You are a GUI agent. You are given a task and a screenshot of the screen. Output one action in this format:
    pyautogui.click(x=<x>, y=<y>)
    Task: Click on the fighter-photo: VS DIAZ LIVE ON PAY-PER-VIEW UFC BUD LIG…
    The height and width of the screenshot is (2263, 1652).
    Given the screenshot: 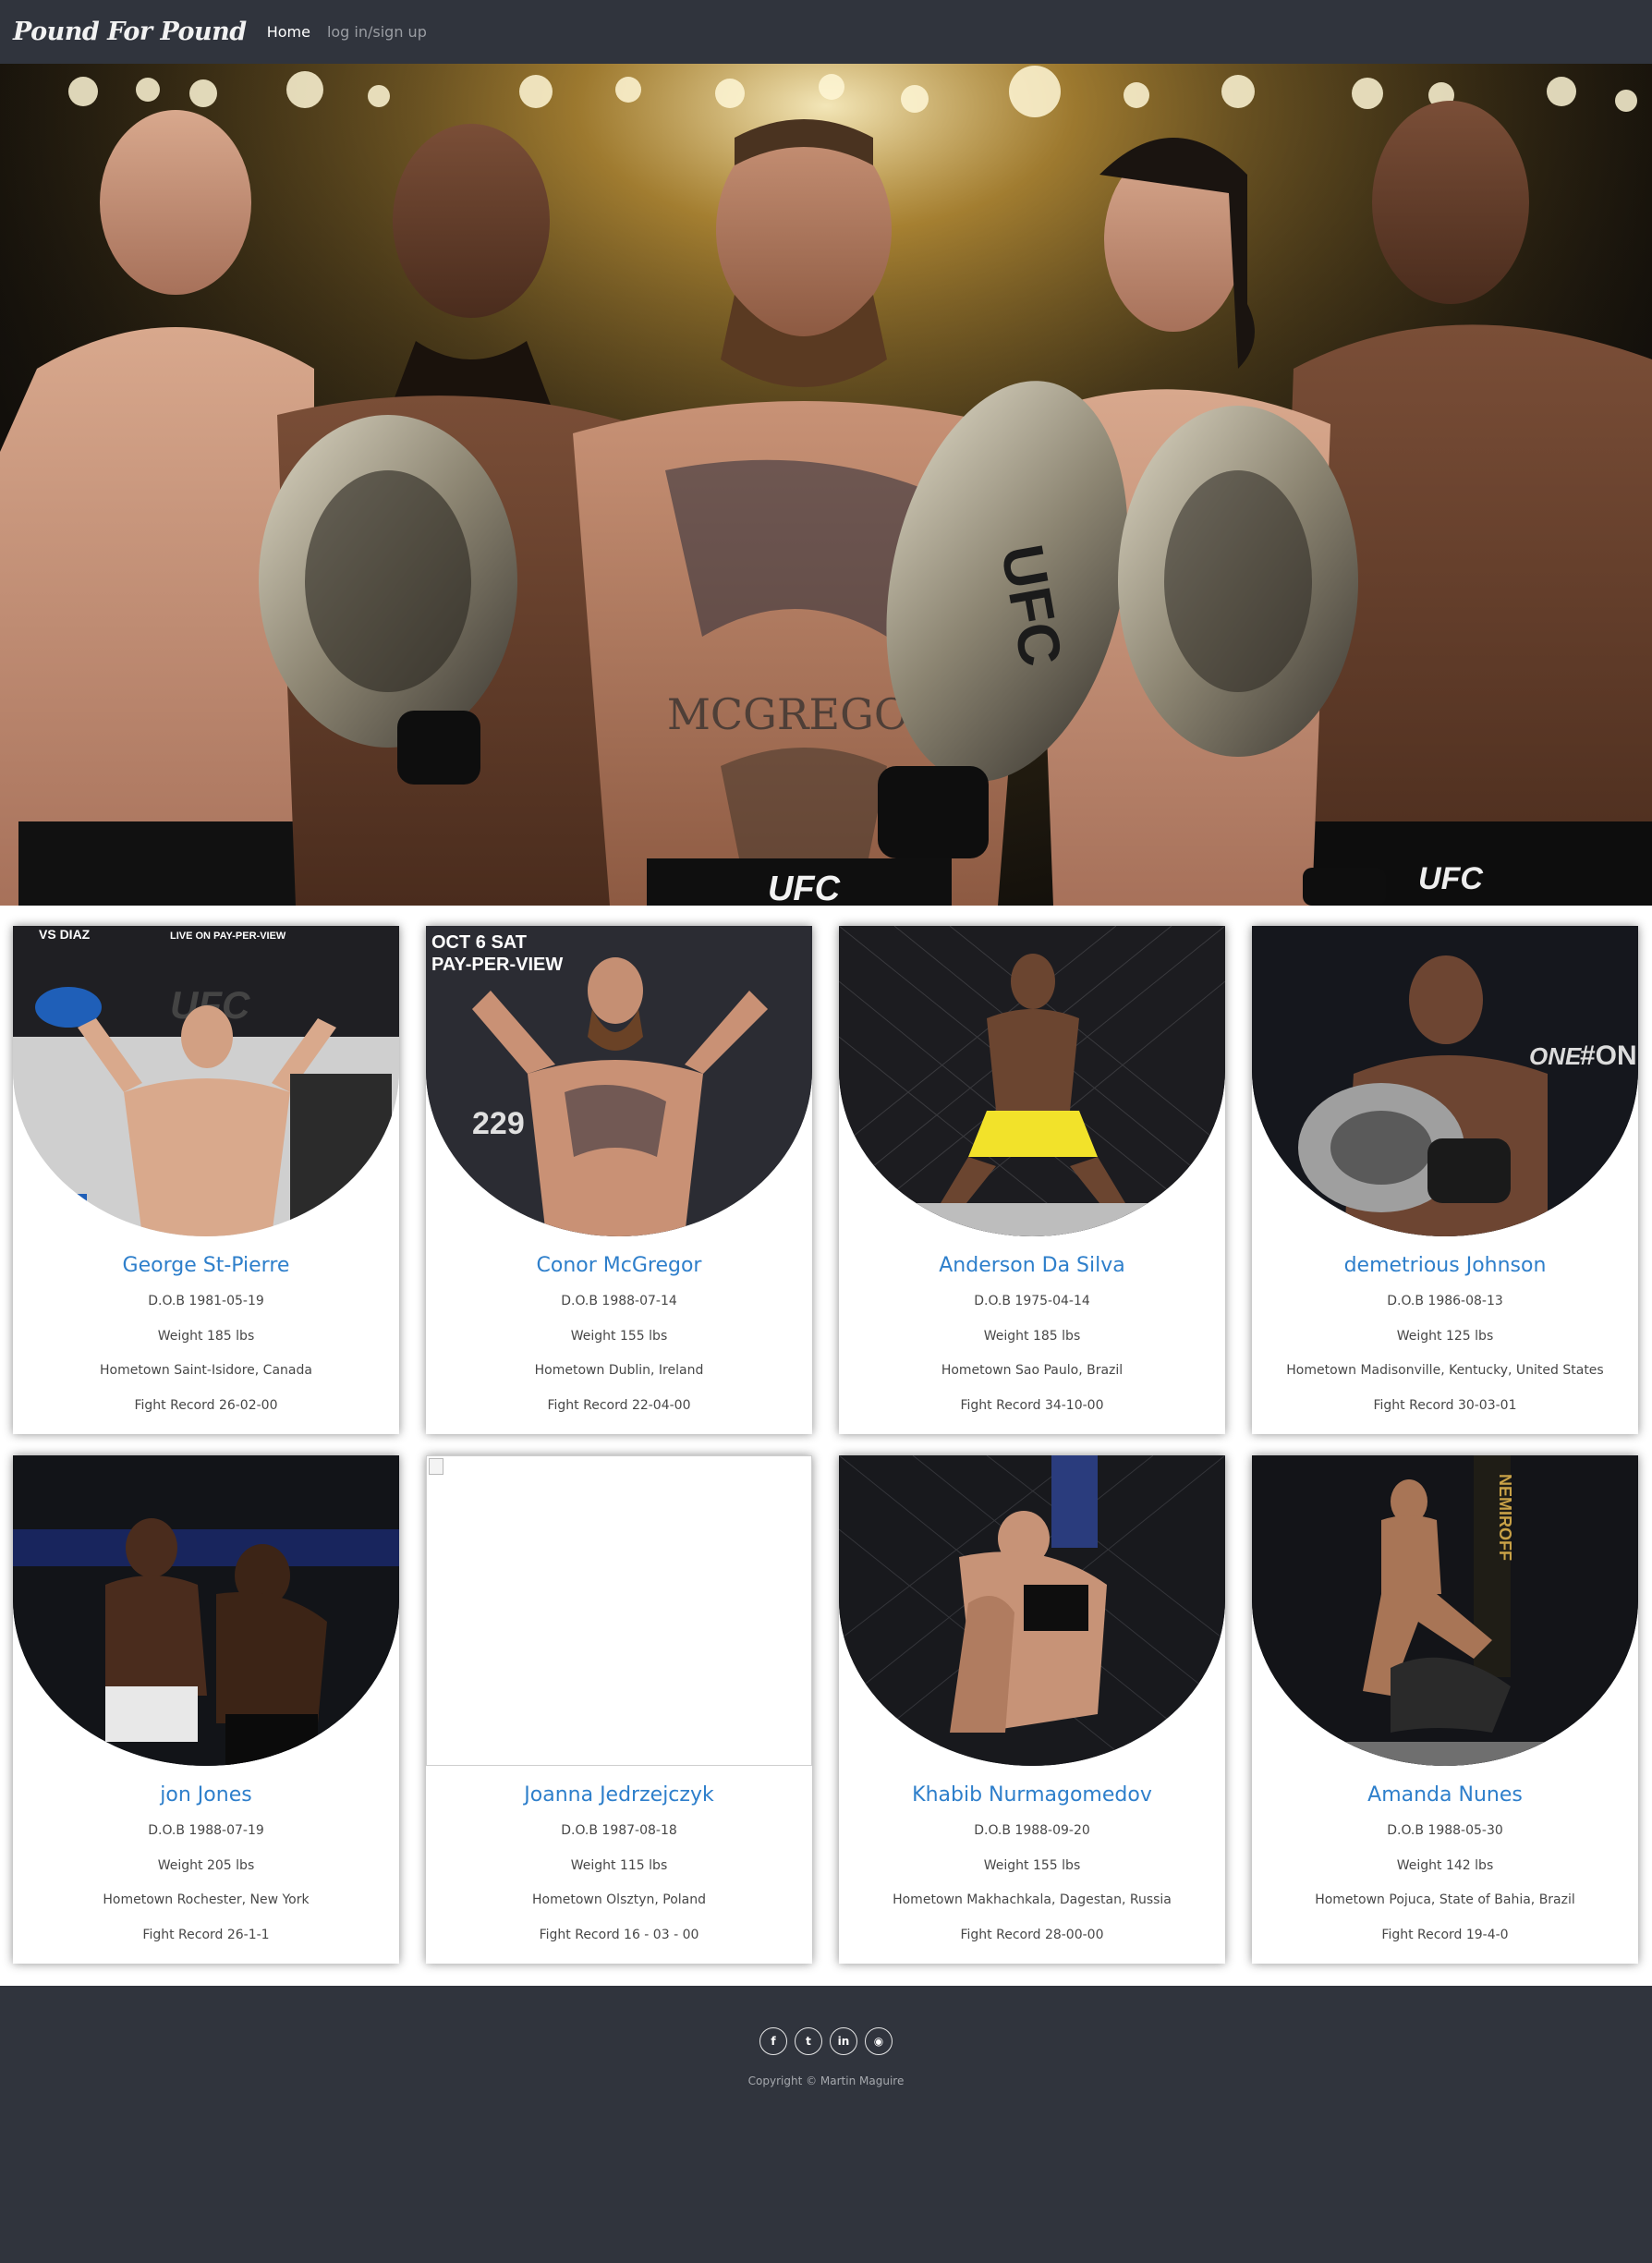 What is the action you would take?
    pyautogui.click(x=206, y=1081)
    